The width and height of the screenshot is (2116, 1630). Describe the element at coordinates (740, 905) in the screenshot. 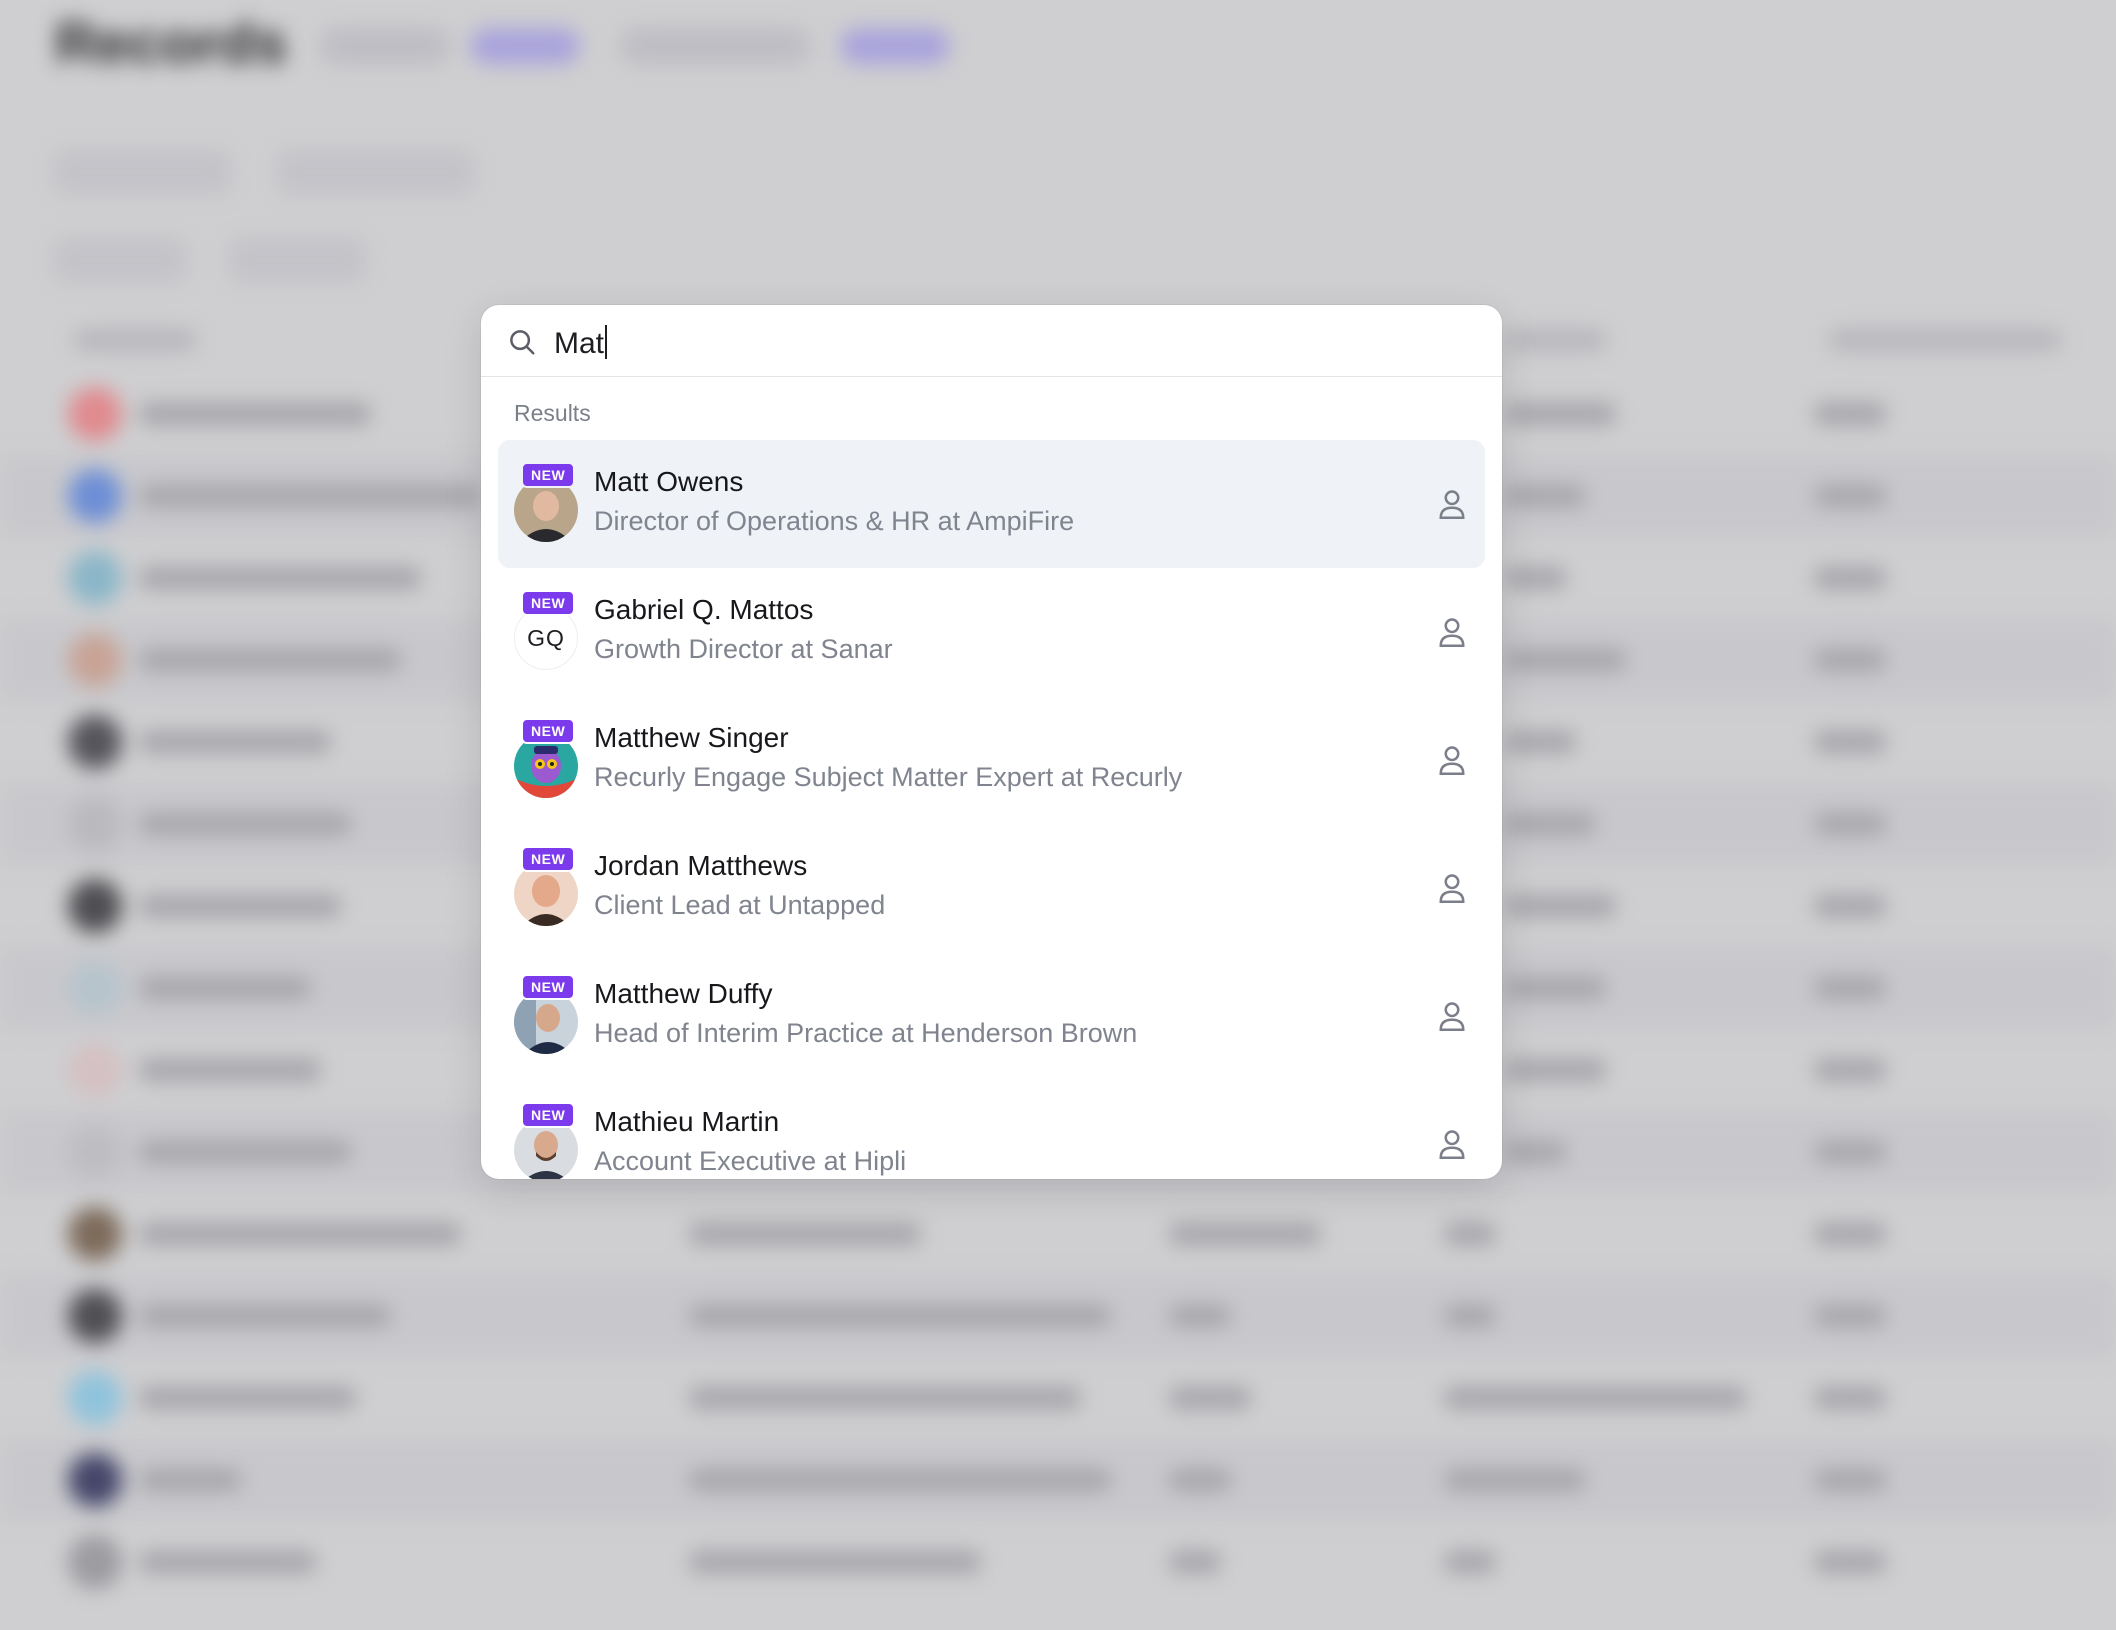

I see `result-subtitle: Client Lead at Untapped` at that location.